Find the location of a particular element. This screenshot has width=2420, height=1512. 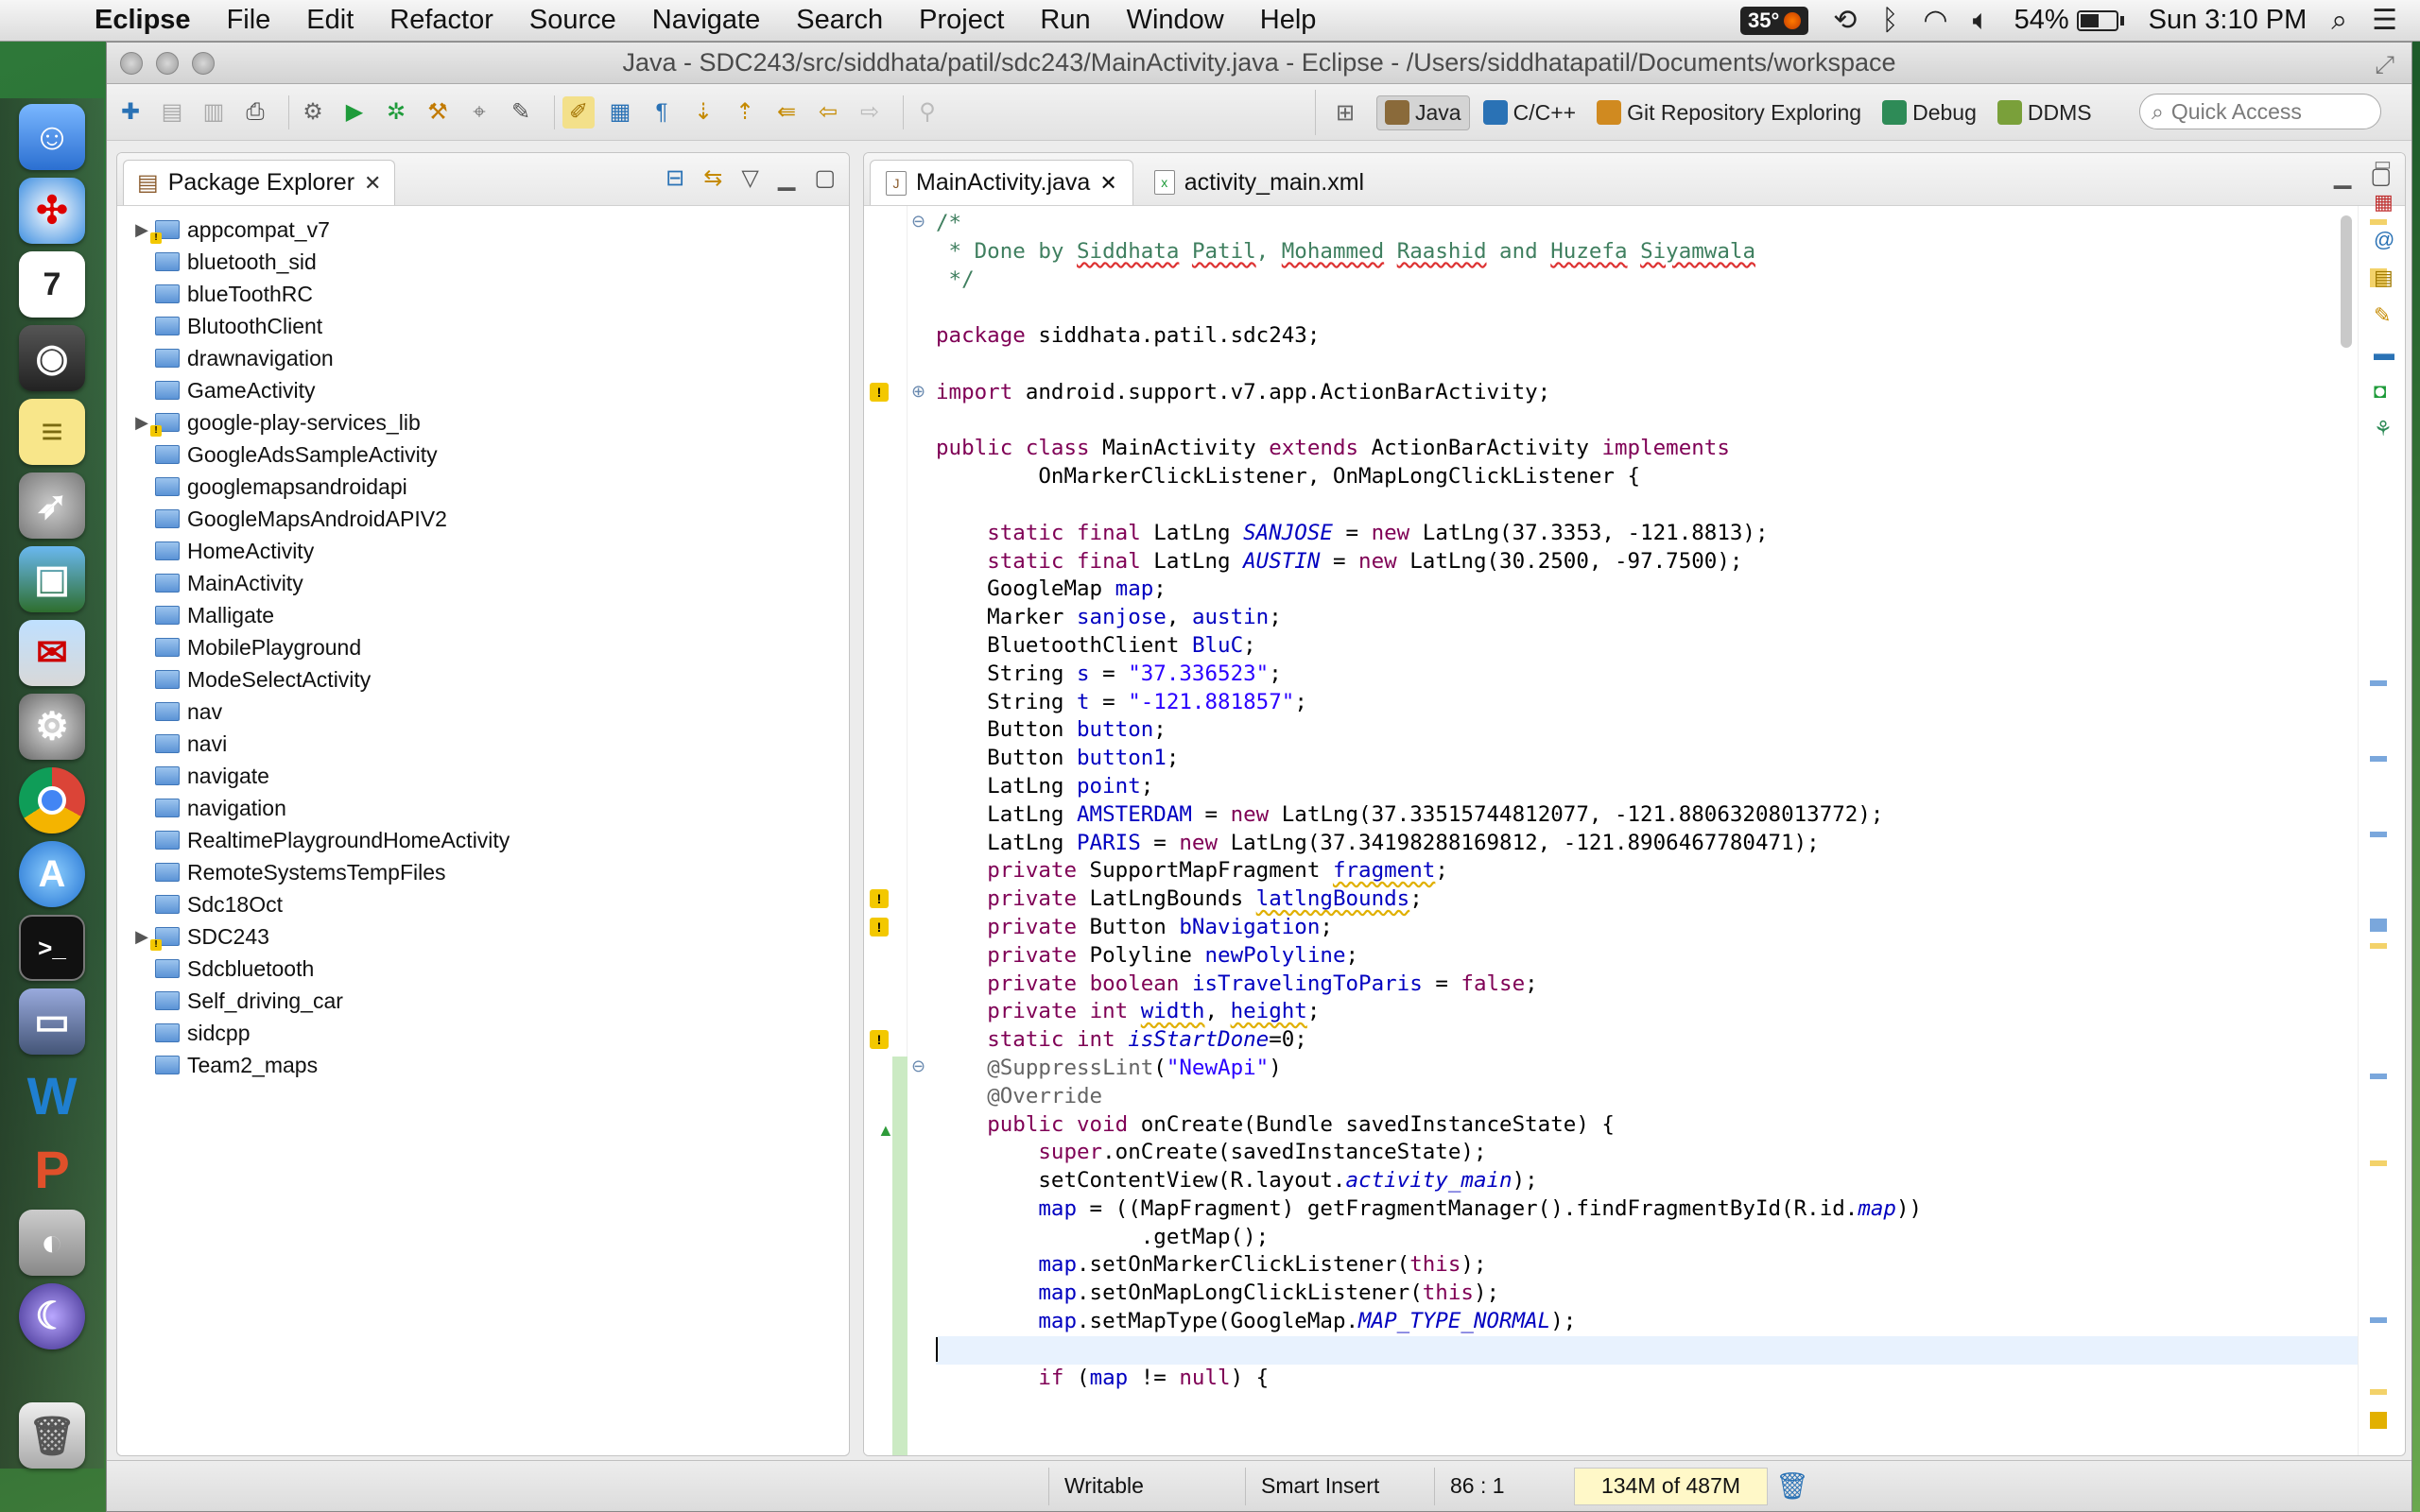

open-perspective-icon: ⊞ is located at coordinates (1345, 112).